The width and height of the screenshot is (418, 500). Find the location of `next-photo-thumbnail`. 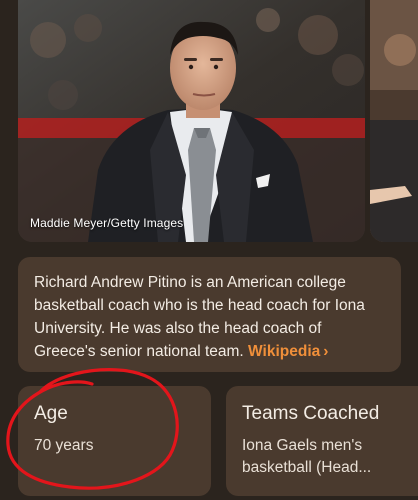

next-photo-thumbnail is located at coordinates (394, 121).